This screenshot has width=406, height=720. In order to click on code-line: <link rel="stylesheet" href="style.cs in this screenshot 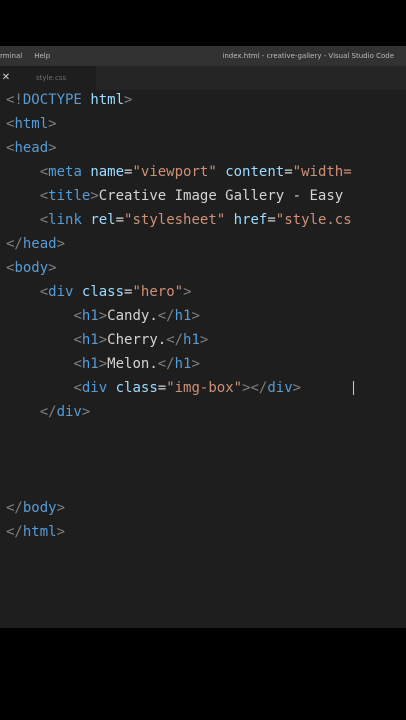, I will do `click(179, 220)`.